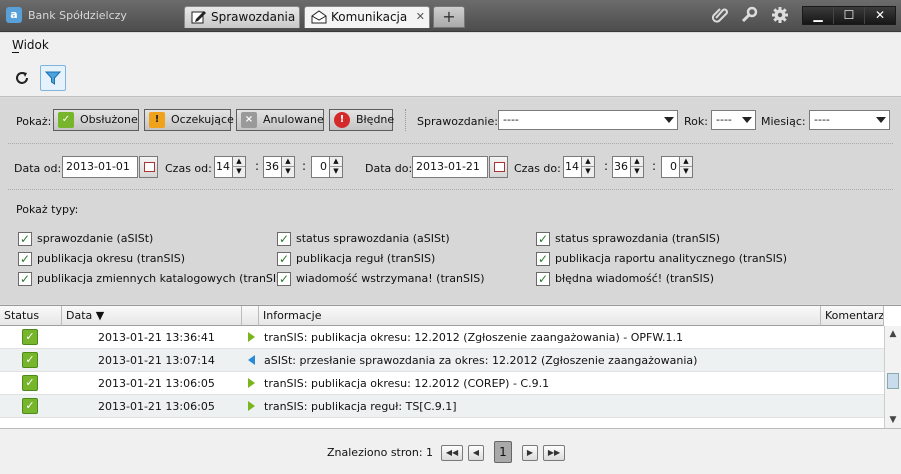 This screenshot has width=901, height=474. What do you see at coordinates (100, 167) in the screenshot?
I see `date-from-input: 2013-01-01` at bounding box center [100, 167].